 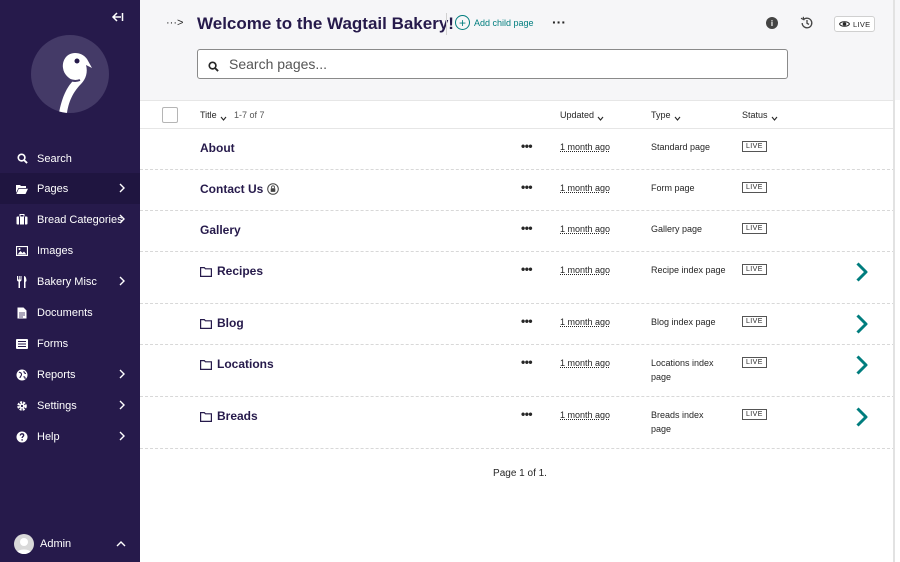 What do you see at coordinates (174, 23) in the screenshot?
I see `toggle-breadcrumbs-button: ···>` at bounding box center [174, 23].